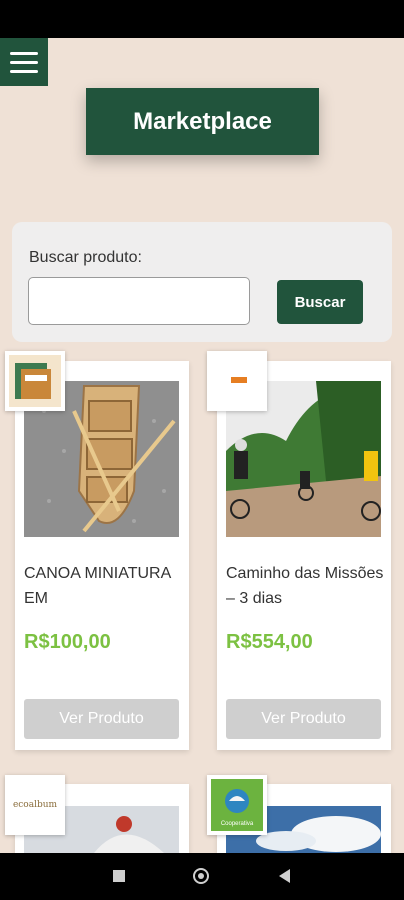  I want to click on seller-logo: ecoalbum, so click(35, 805).